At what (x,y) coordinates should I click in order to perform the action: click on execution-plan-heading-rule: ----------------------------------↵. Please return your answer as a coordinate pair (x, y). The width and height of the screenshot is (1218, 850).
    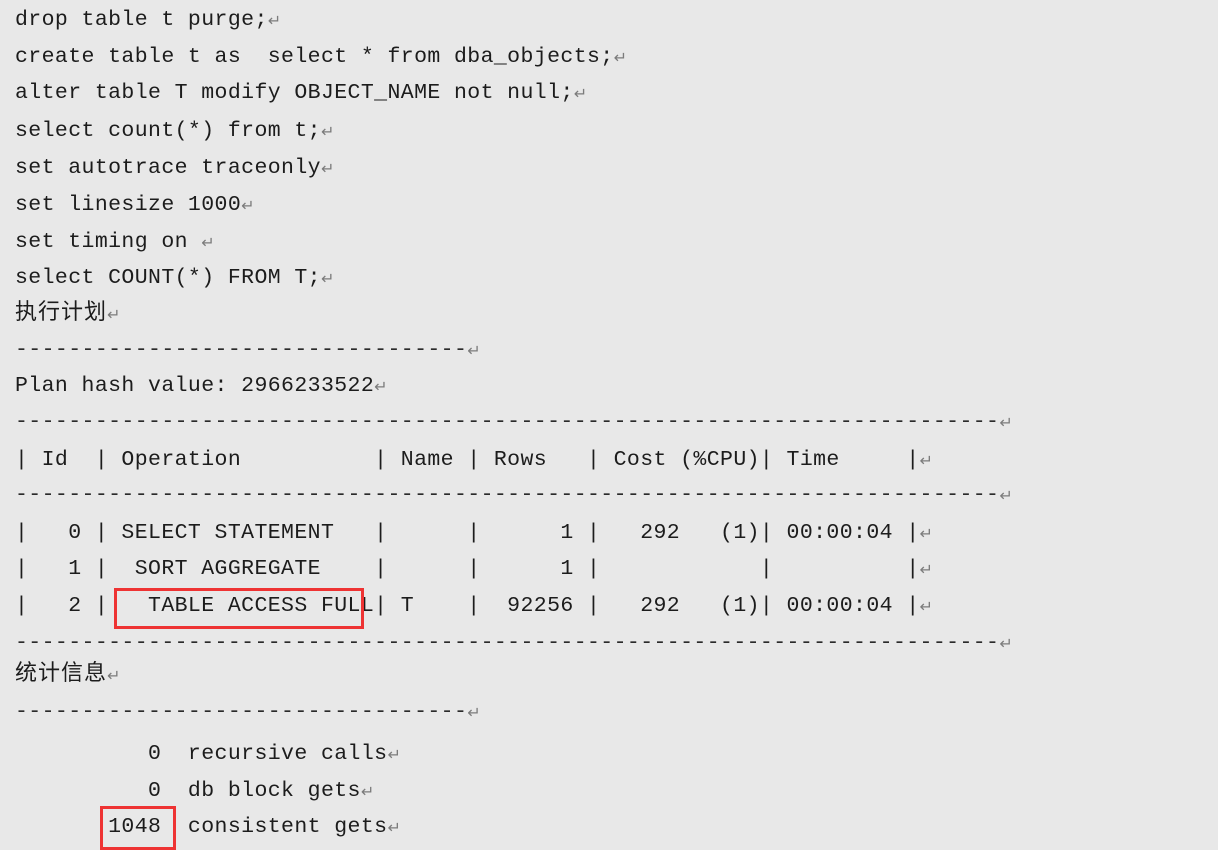
    Looking at the image, I should click on (248, 350).